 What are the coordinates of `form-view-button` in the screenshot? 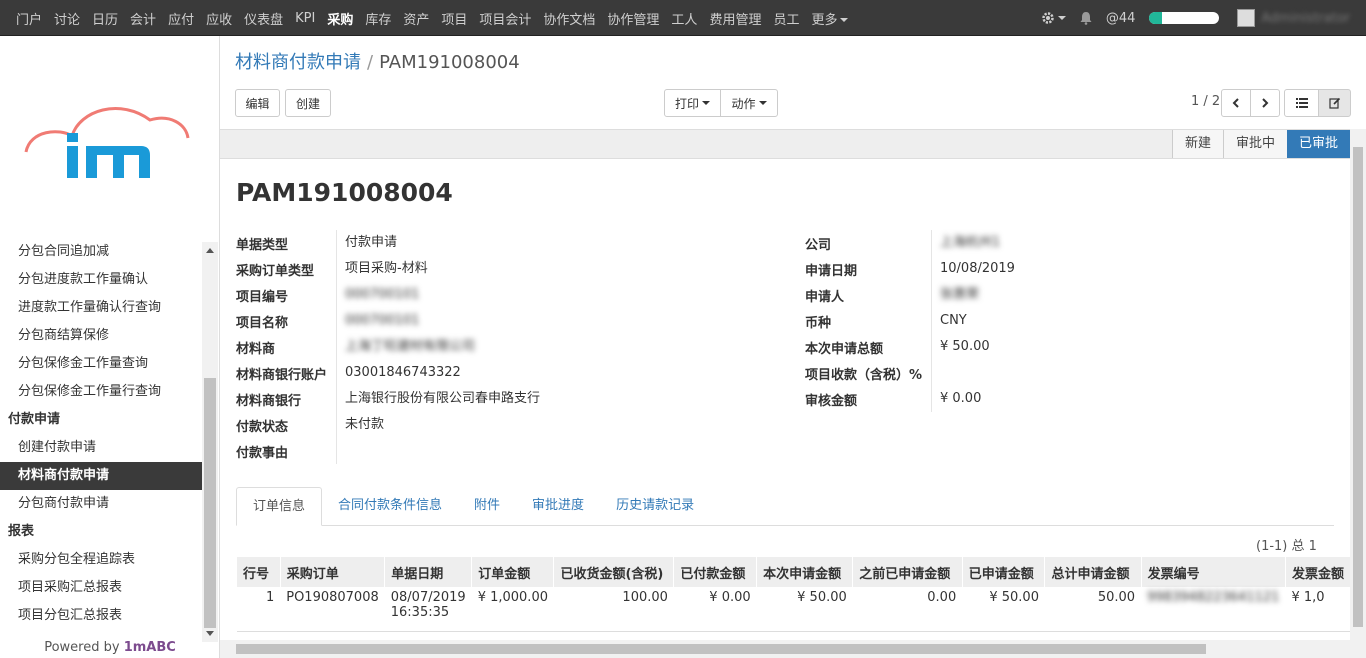 It's located at (1334, 103).